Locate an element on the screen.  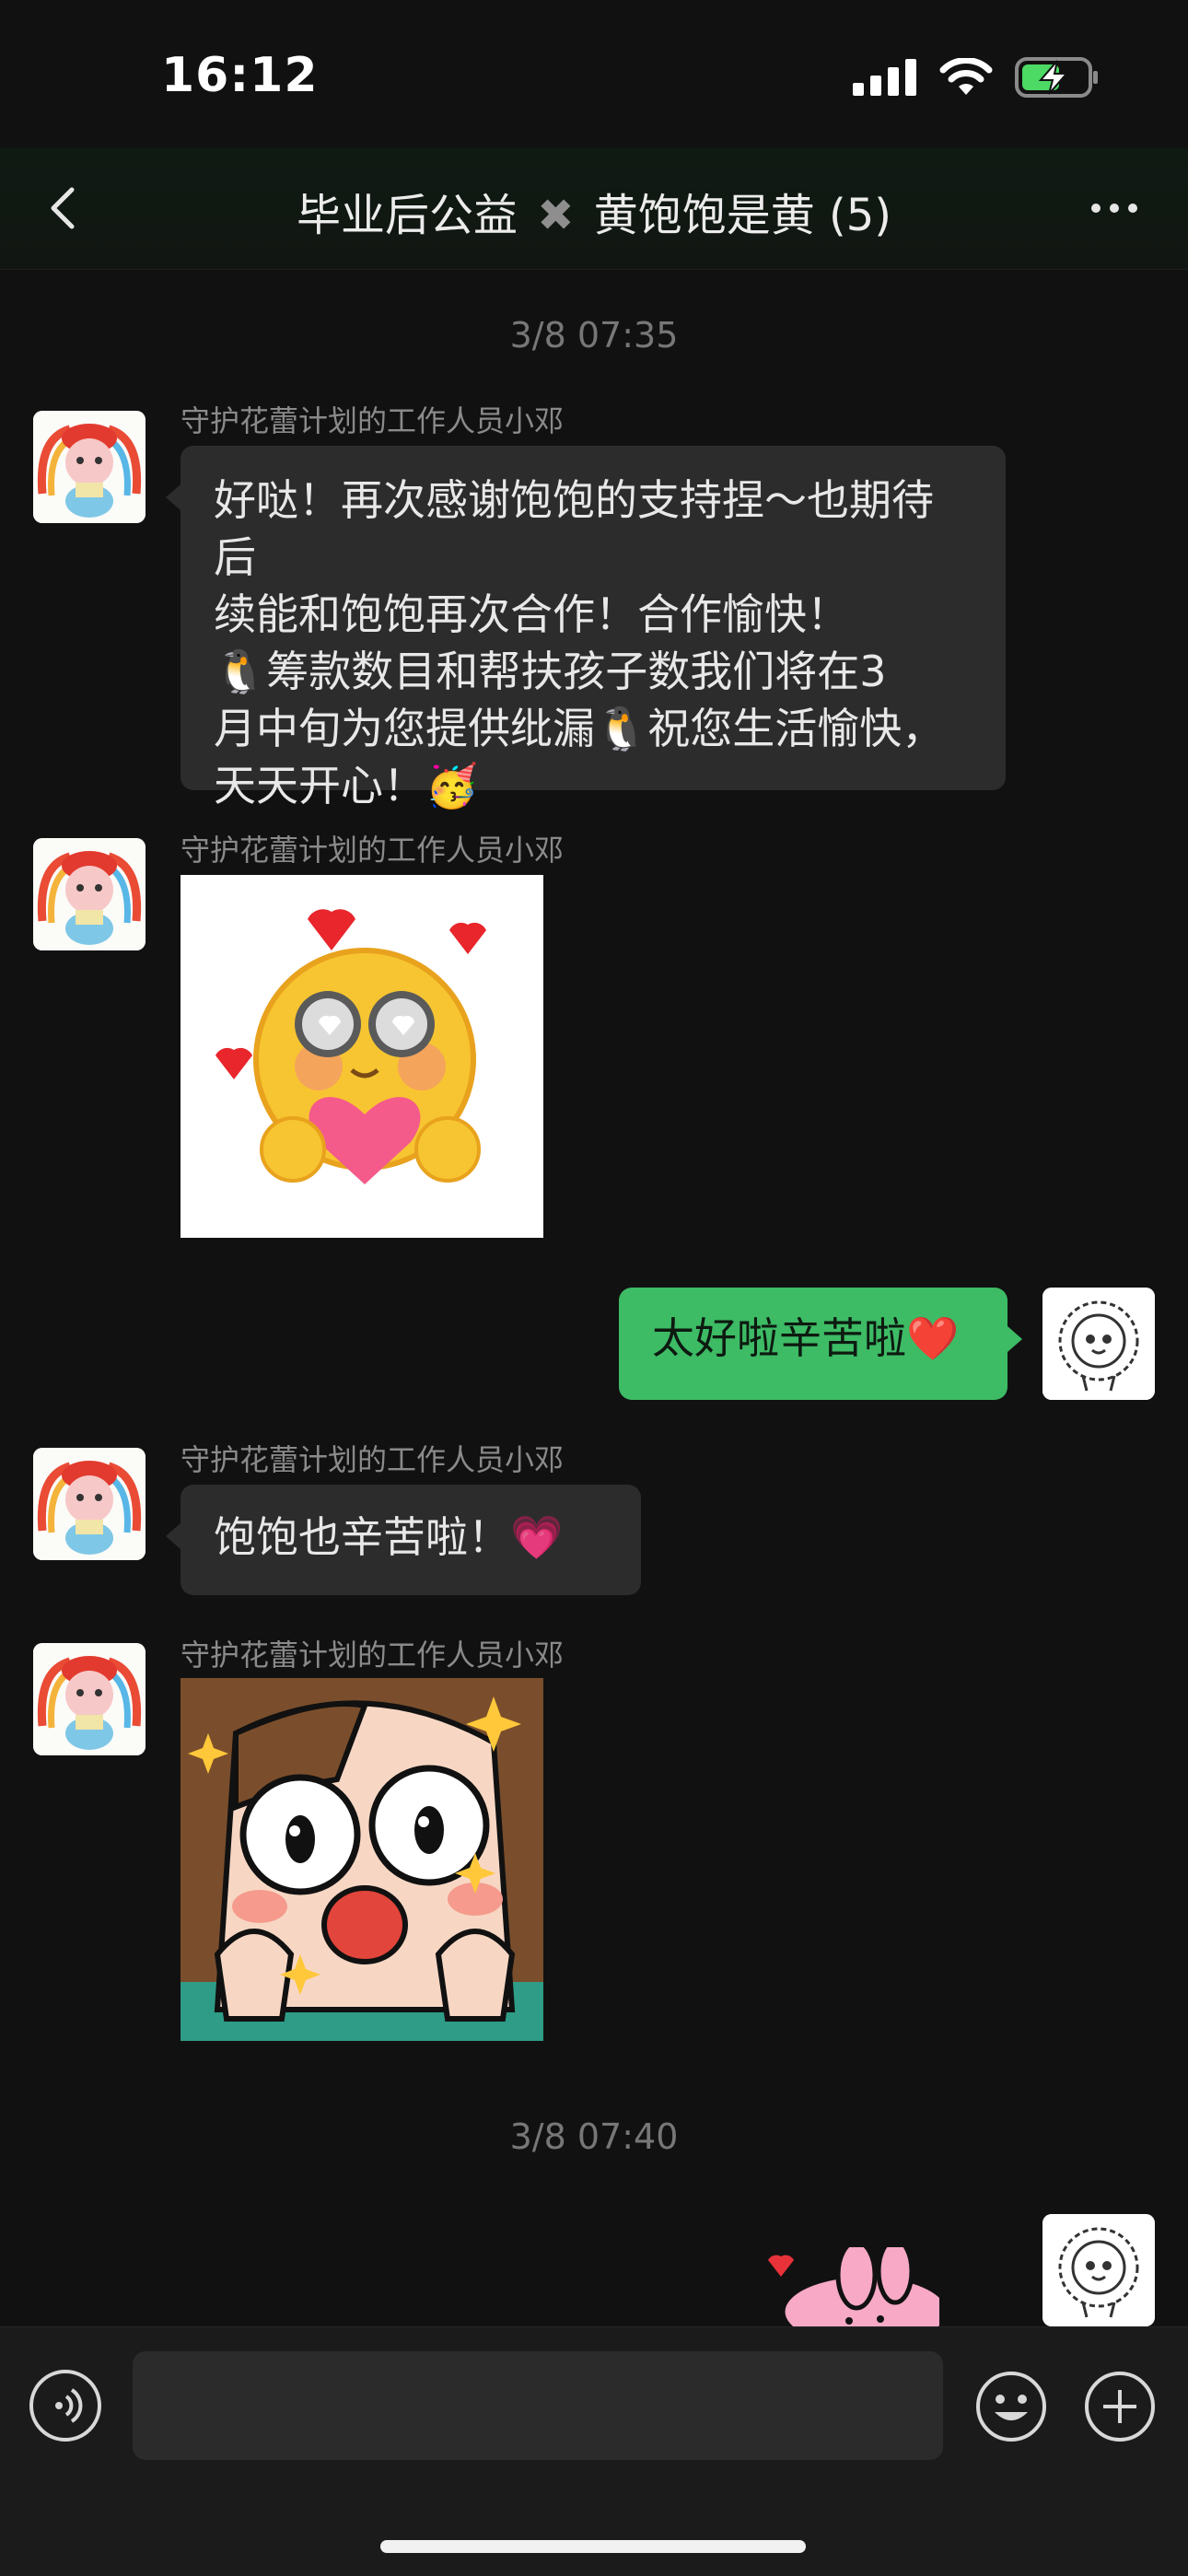
emoji-button is located at coordinates (1011, 2406).